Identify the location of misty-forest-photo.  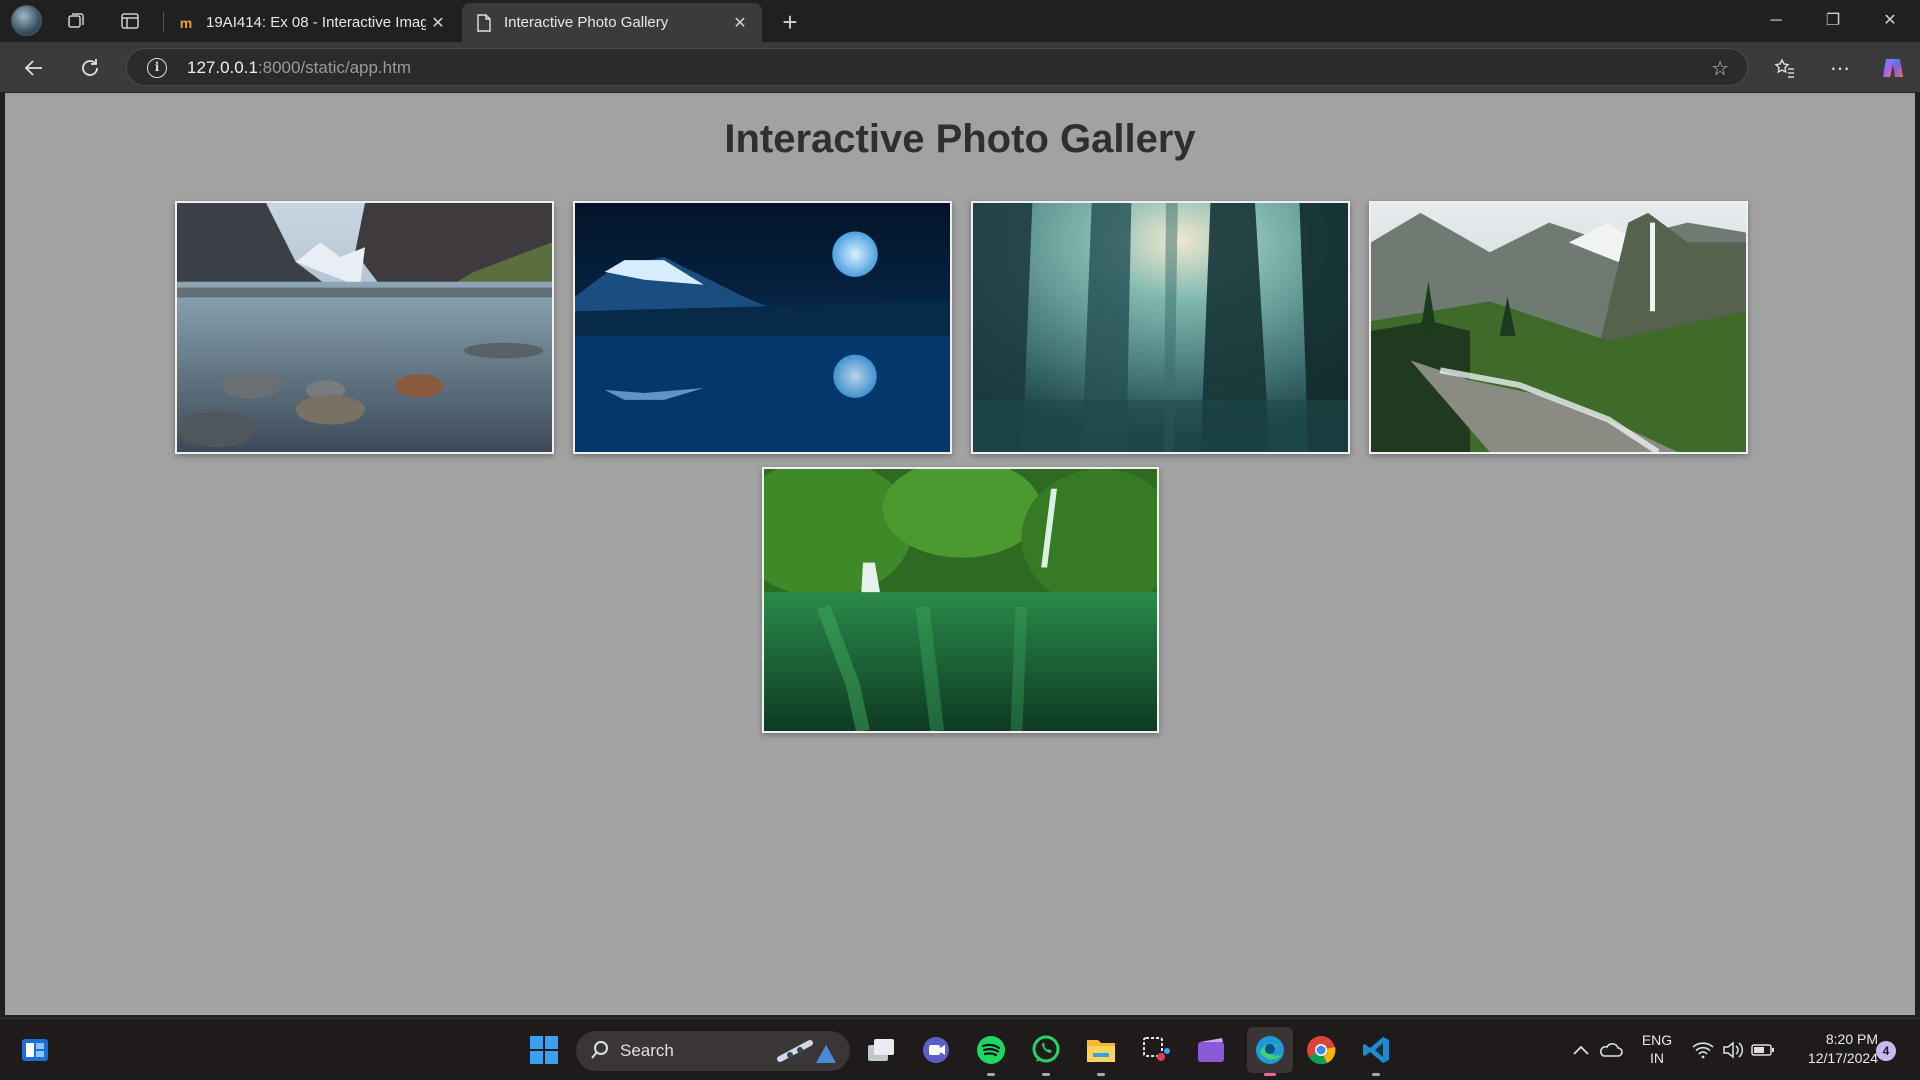
(1160, 327).